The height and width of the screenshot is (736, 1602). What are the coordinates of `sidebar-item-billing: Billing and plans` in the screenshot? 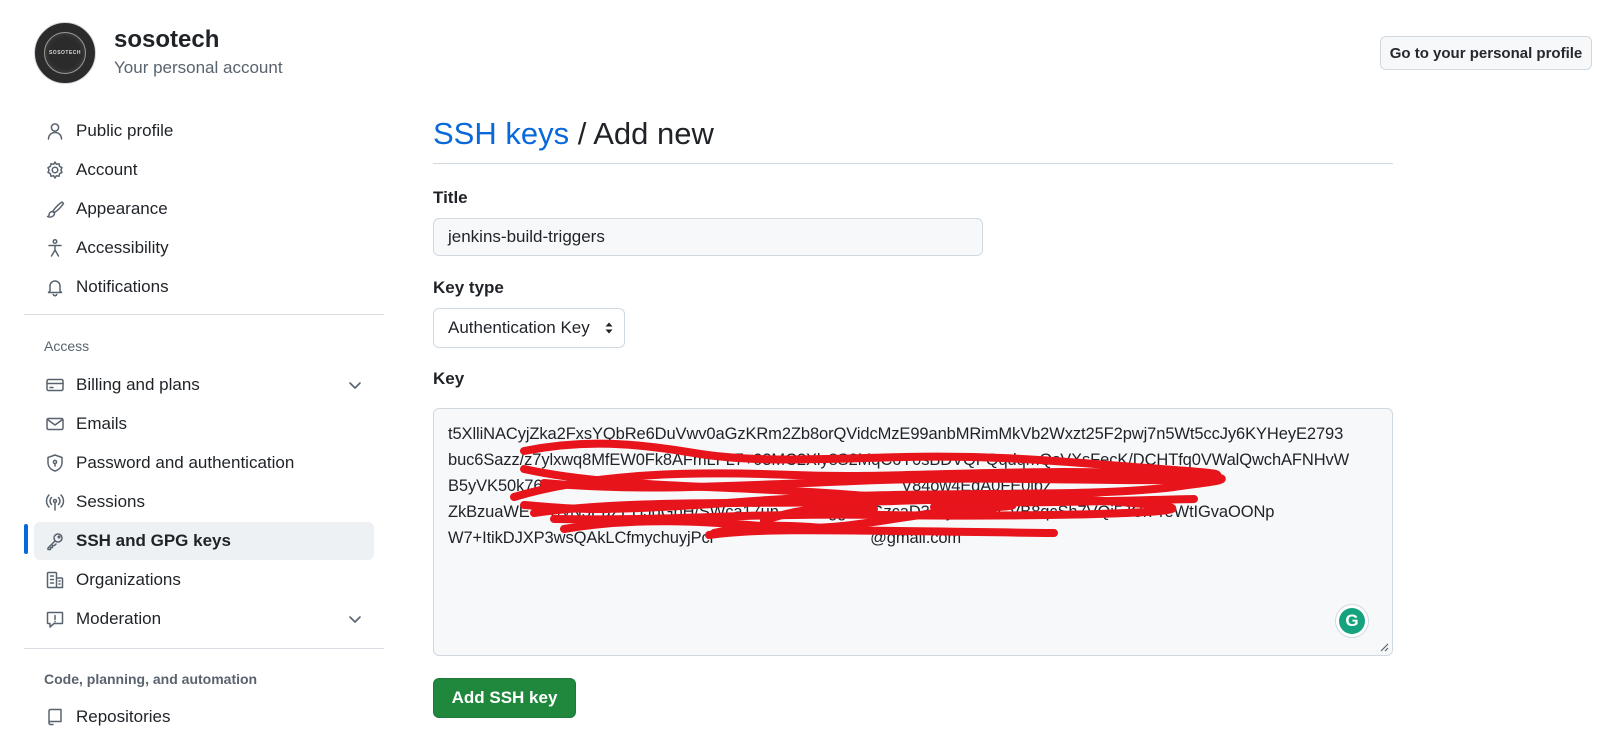 It's located at (204, 385).